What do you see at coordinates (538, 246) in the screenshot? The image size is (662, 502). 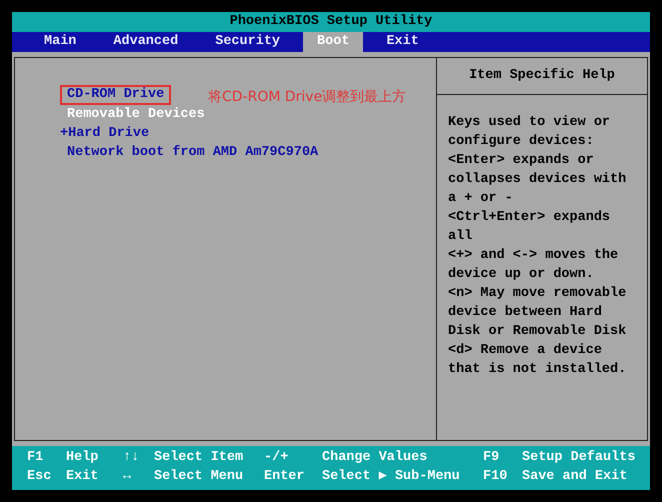 I see `help-text: Keys used to view or configure devices: <Enter> expands or collapses devices with a + or - <Ctrl+Enter> expands all <+> and <-> moves the device up or down. <n> May move removable device between Hard Disk or Removable Disk <d> Remove a device that is not installed.` at bounding box center [538, 246].